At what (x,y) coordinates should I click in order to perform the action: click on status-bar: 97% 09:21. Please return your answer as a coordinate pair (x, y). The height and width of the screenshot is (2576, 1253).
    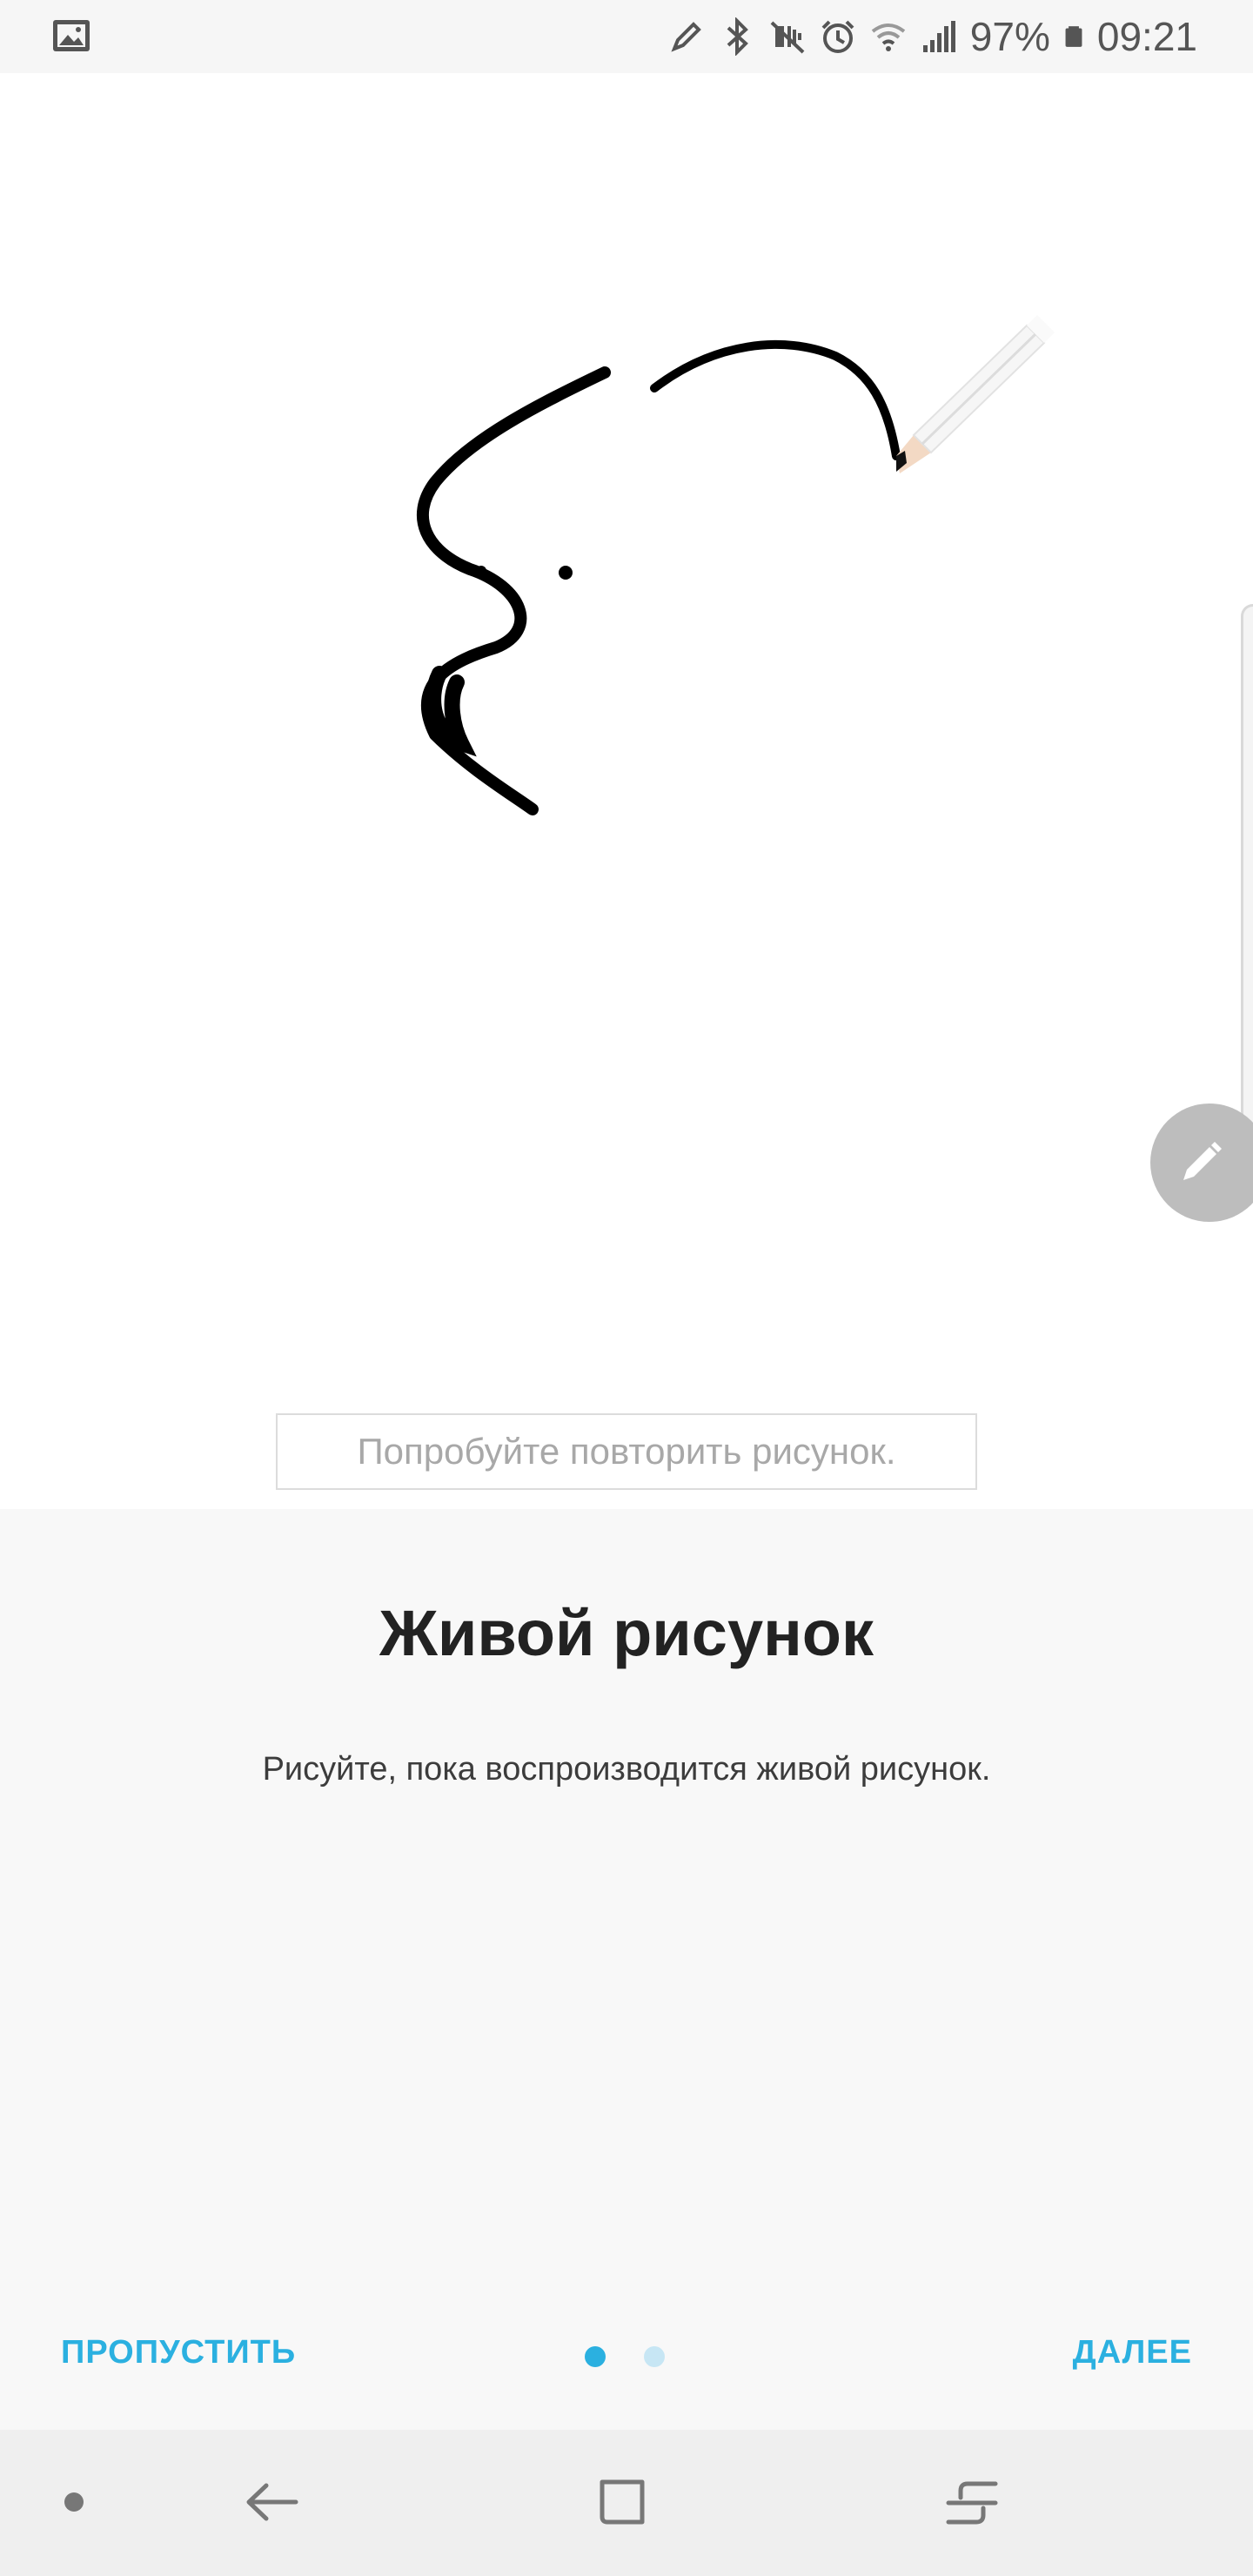
    Looking at the image, I should click on (626, 37).